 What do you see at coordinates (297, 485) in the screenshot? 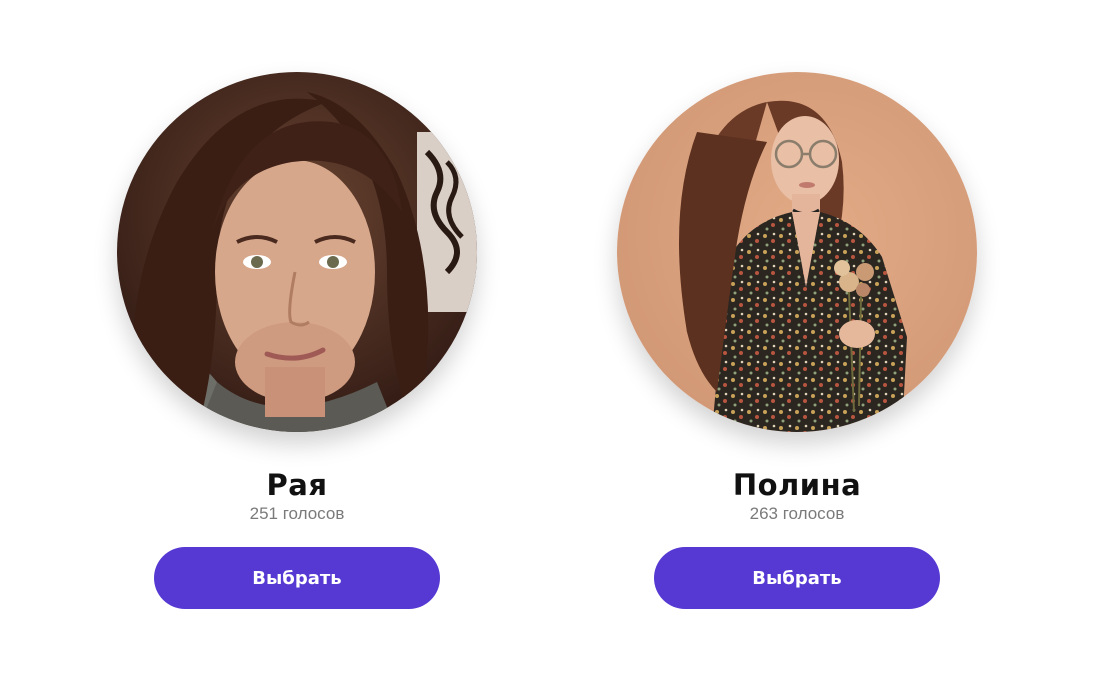
I see `candidate-name: Рая` at bounding box center [297, 485].